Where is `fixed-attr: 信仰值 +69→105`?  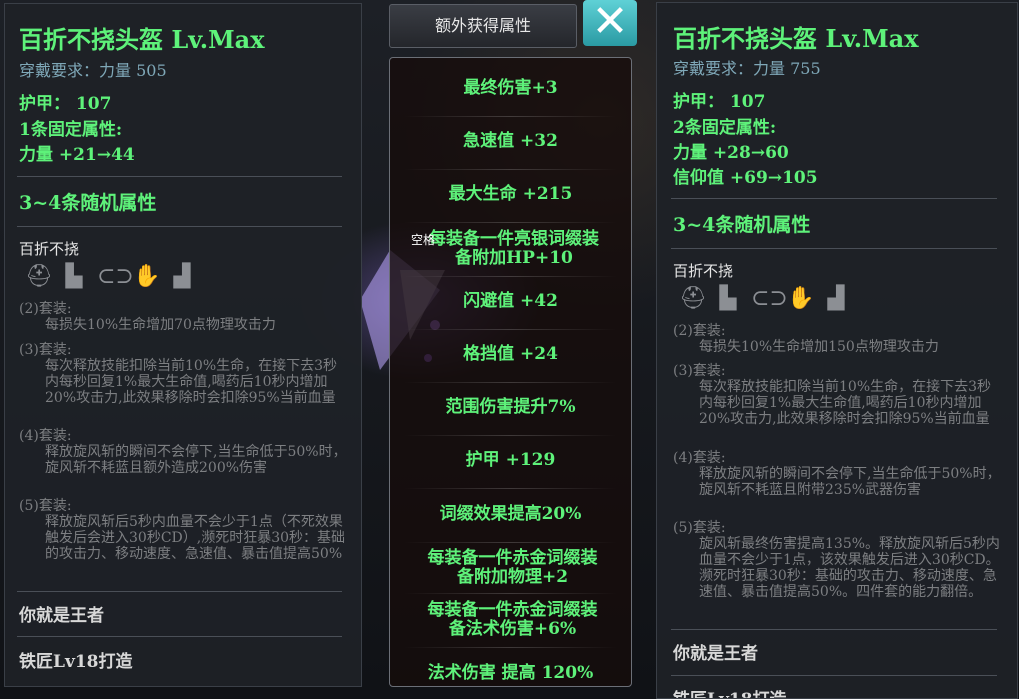 fixed-attr: 信仰值 +69→105 is located at coordinates (745, 178).